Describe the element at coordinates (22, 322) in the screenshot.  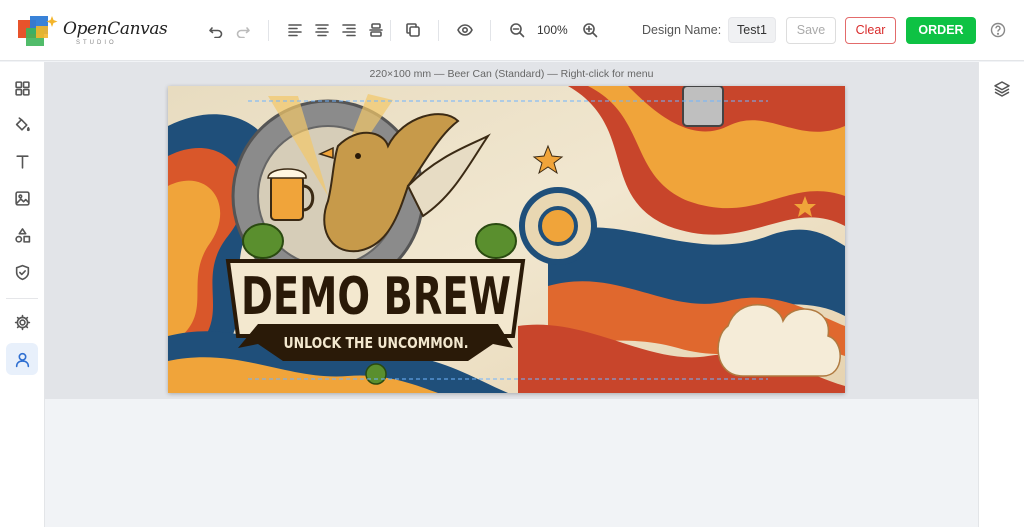
I see `settings-gear-icon` at that location.